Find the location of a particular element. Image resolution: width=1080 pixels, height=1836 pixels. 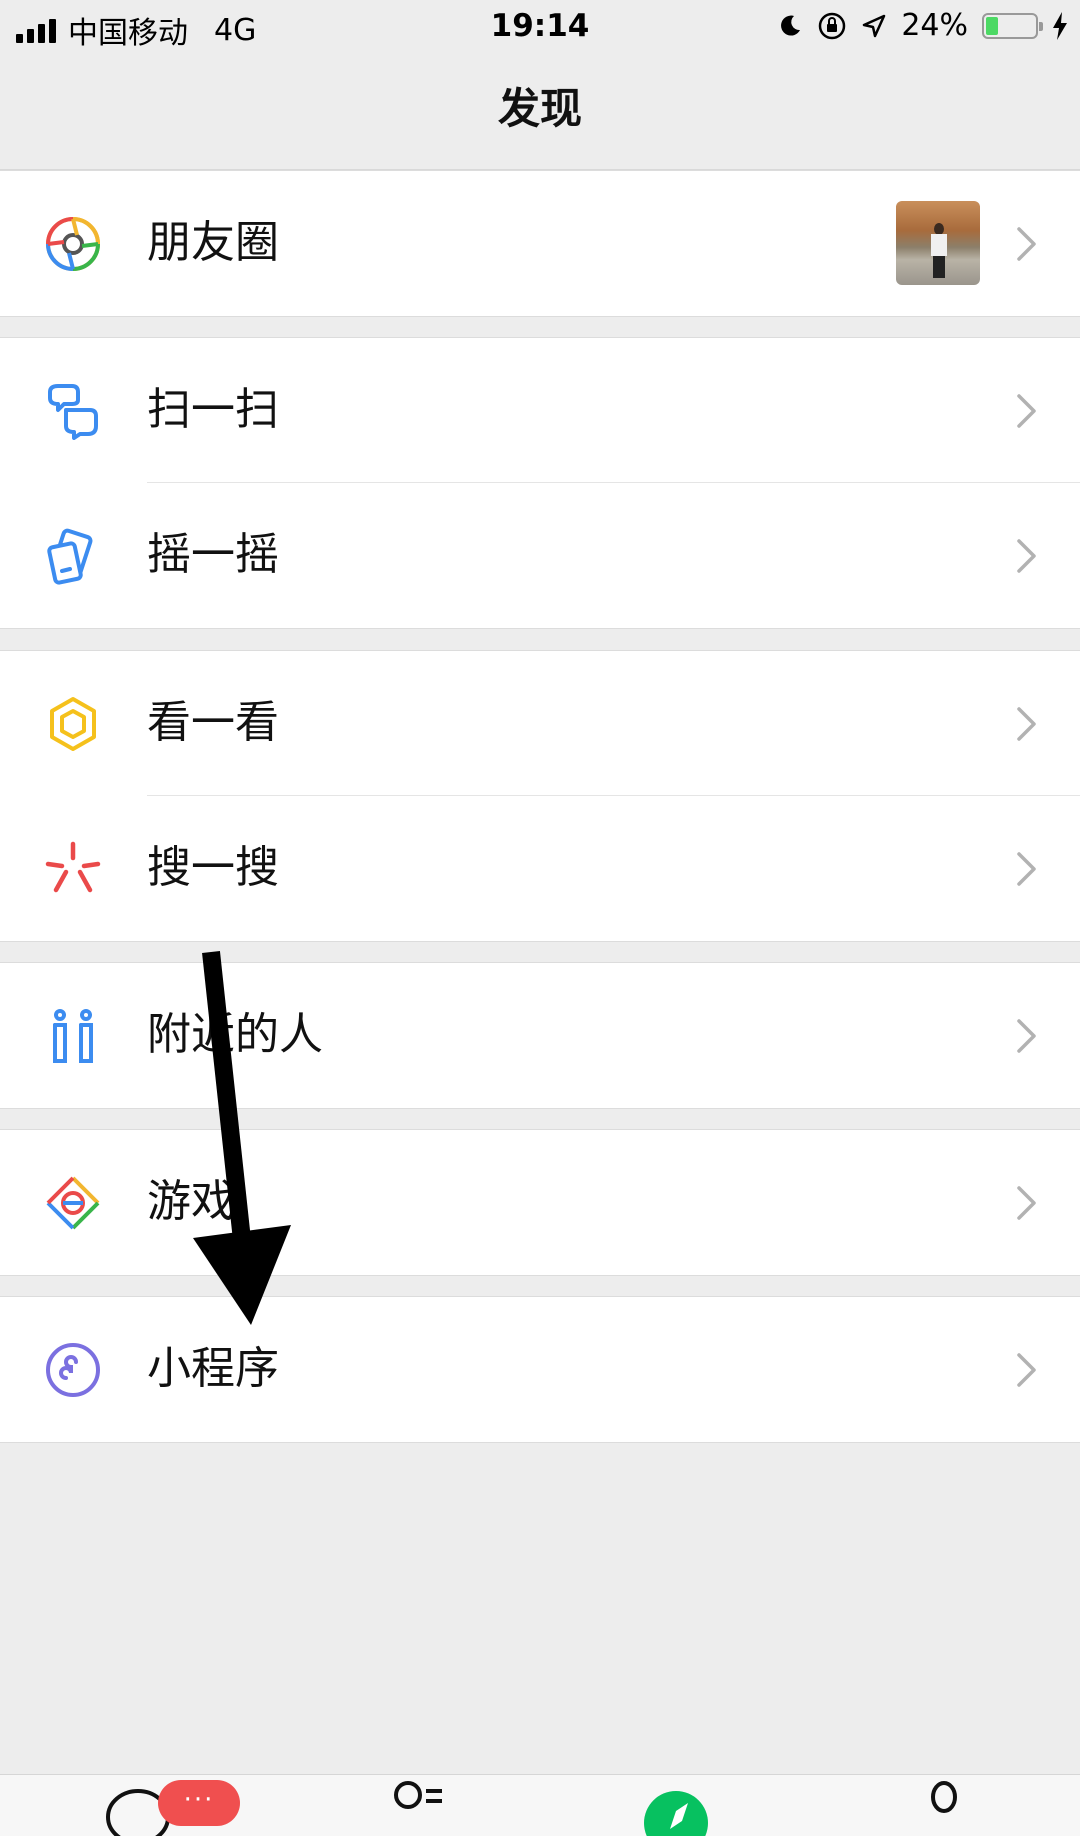

compass-icon is located at coordinates (676, 1813).